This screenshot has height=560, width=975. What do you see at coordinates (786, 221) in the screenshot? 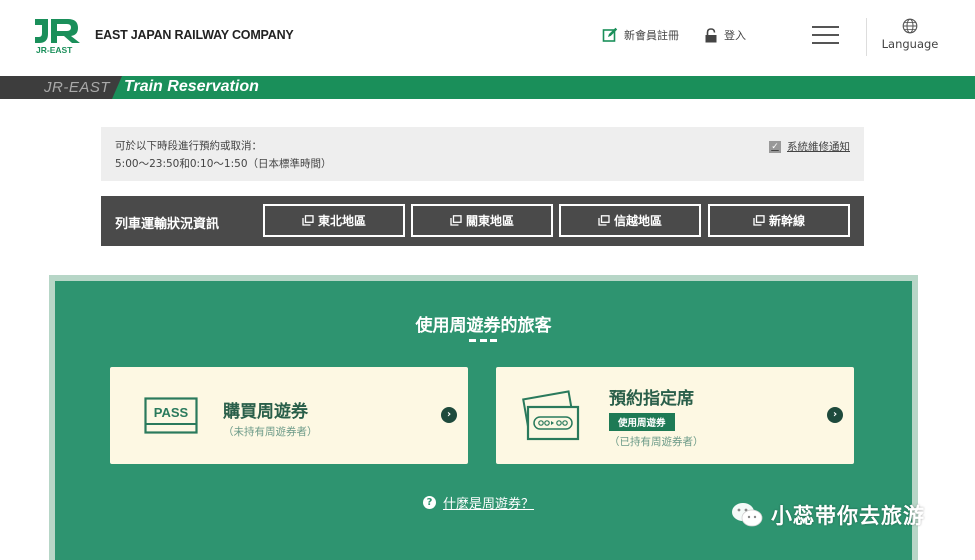
I see `region-label: 新幹線` at bounding box center [786, 221].